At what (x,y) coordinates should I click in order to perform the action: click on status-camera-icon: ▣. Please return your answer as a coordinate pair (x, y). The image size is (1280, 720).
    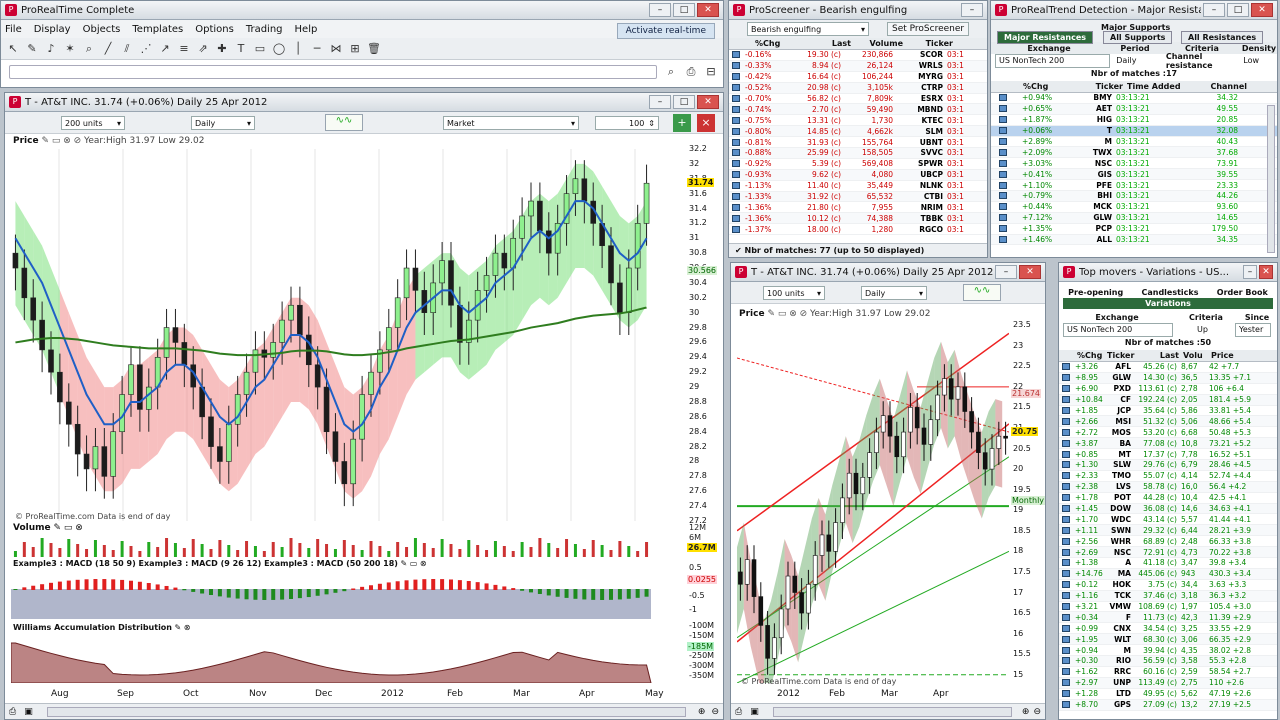
    Looking at the image, I should click on (28, 712).